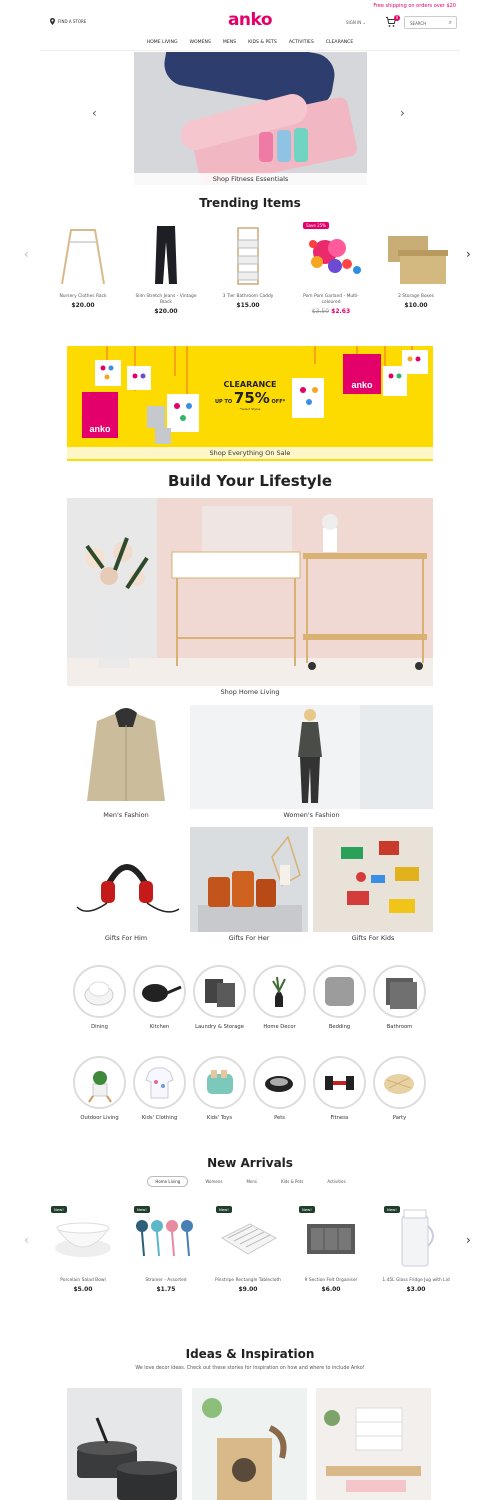 This screenshot has width=500, height=1500. I want to click on hero-banner: Shop Fitness Essentials, so click(250, 118).